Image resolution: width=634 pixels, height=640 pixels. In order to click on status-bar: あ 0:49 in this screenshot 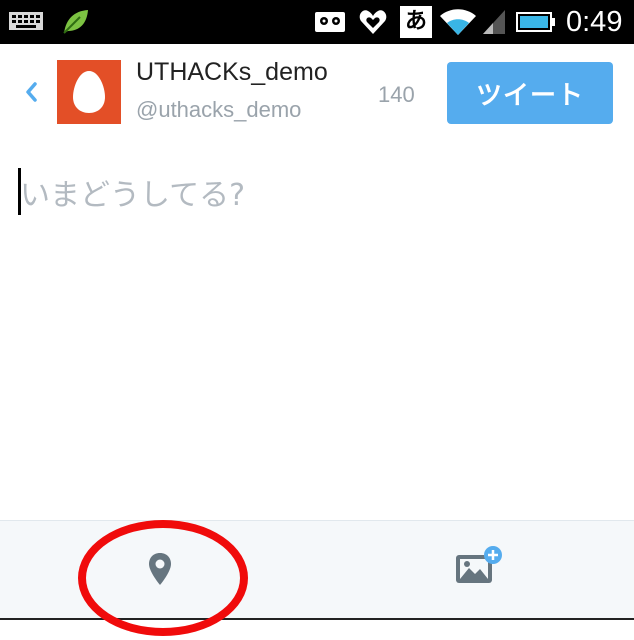, I will do `click(317, 22)`.